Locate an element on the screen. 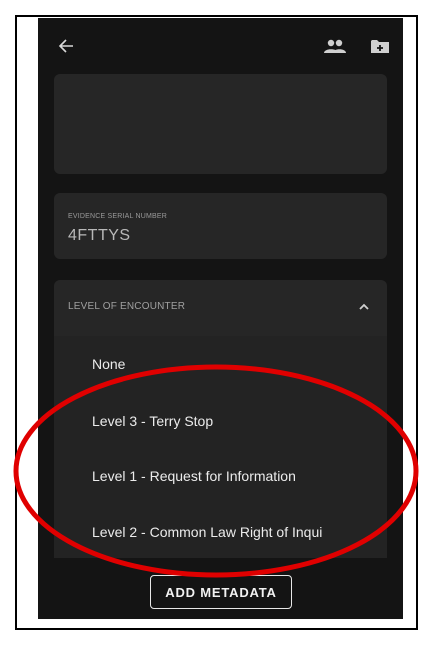 This screenshot has width=433, height=645. dropdown-option-level-2: Level 2 - Common Law Right of Inqui is located at coordinates (207, 532).